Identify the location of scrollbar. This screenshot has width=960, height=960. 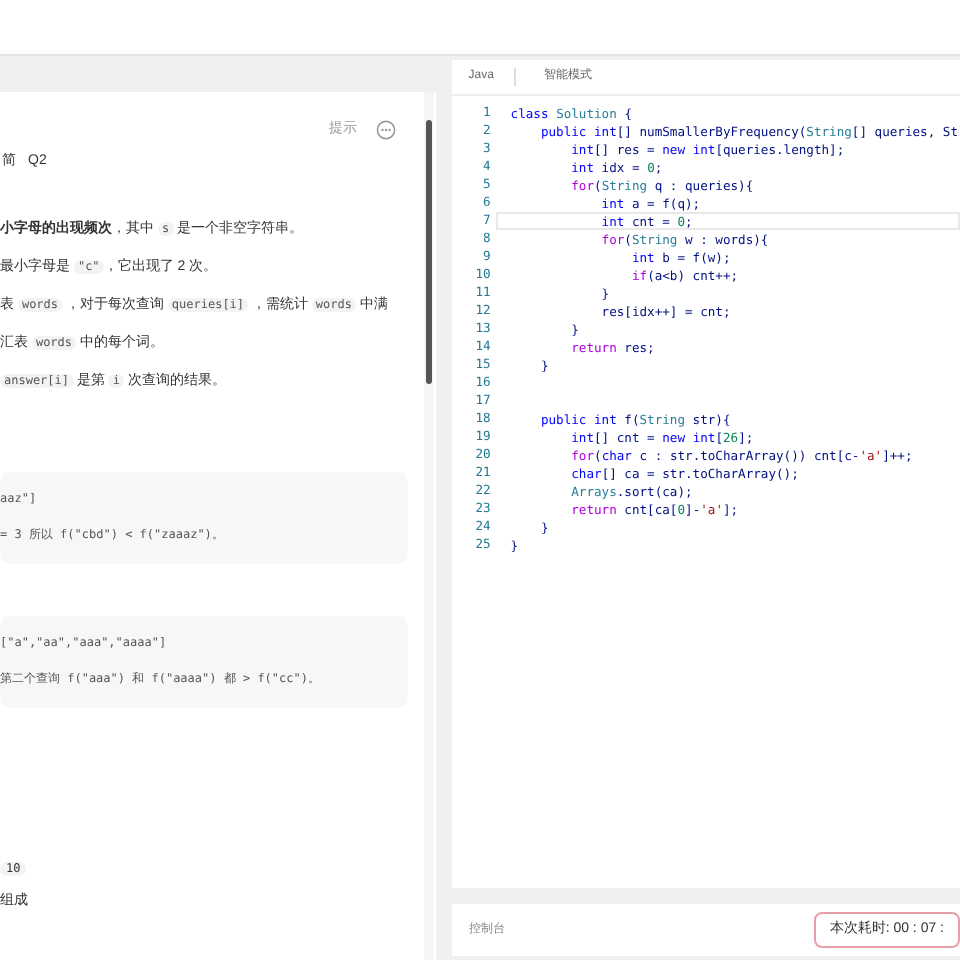
(429, 526).